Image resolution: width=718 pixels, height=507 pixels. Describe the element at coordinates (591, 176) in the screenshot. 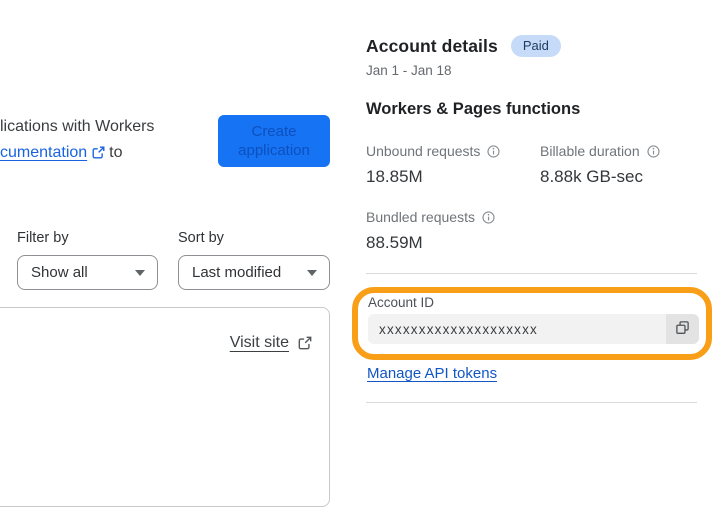

I see `stat-value: 8.88k GB-sec` at that location.